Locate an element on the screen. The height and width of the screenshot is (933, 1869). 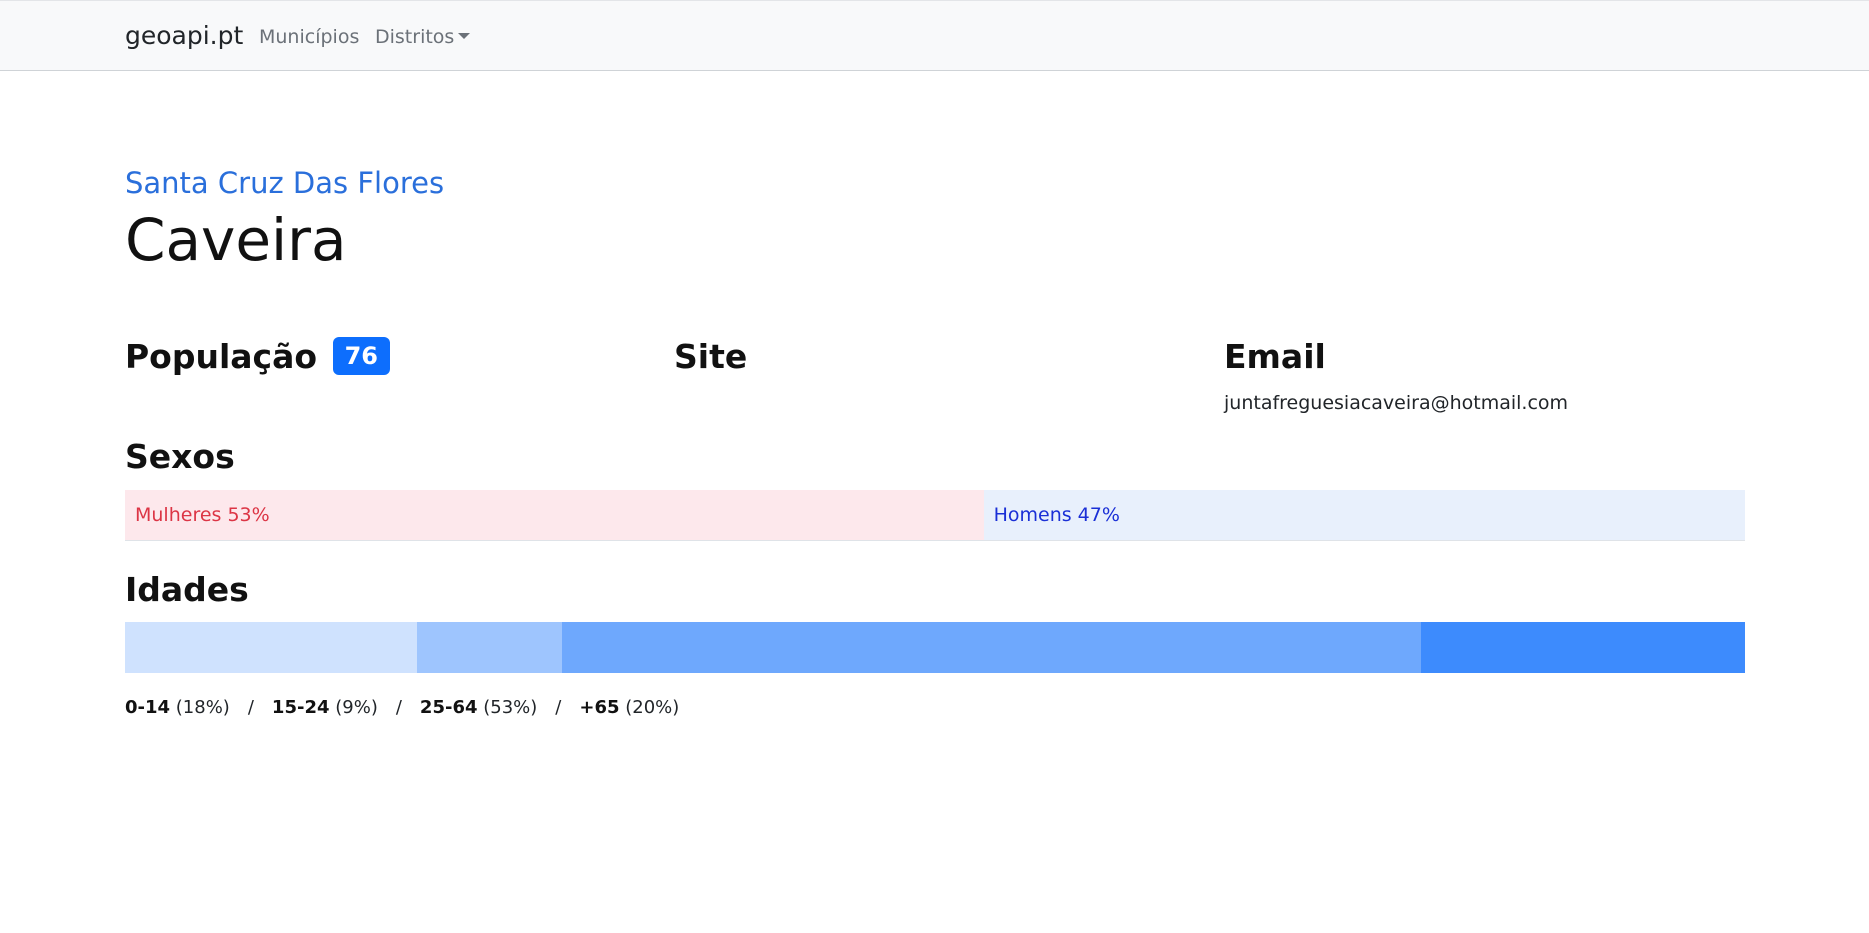
idades-progress-bar is located at coordinates (935, 647).